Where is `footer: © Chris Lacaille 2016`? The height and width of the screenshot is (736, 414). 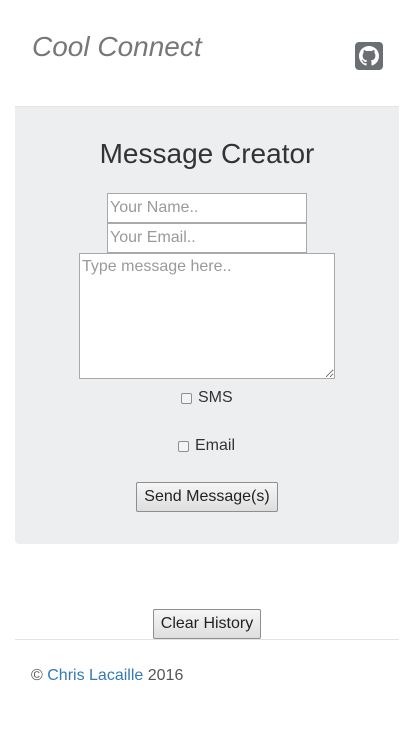
footer: © Chris Lacaille 2016 is located at coordinates (107, 676).